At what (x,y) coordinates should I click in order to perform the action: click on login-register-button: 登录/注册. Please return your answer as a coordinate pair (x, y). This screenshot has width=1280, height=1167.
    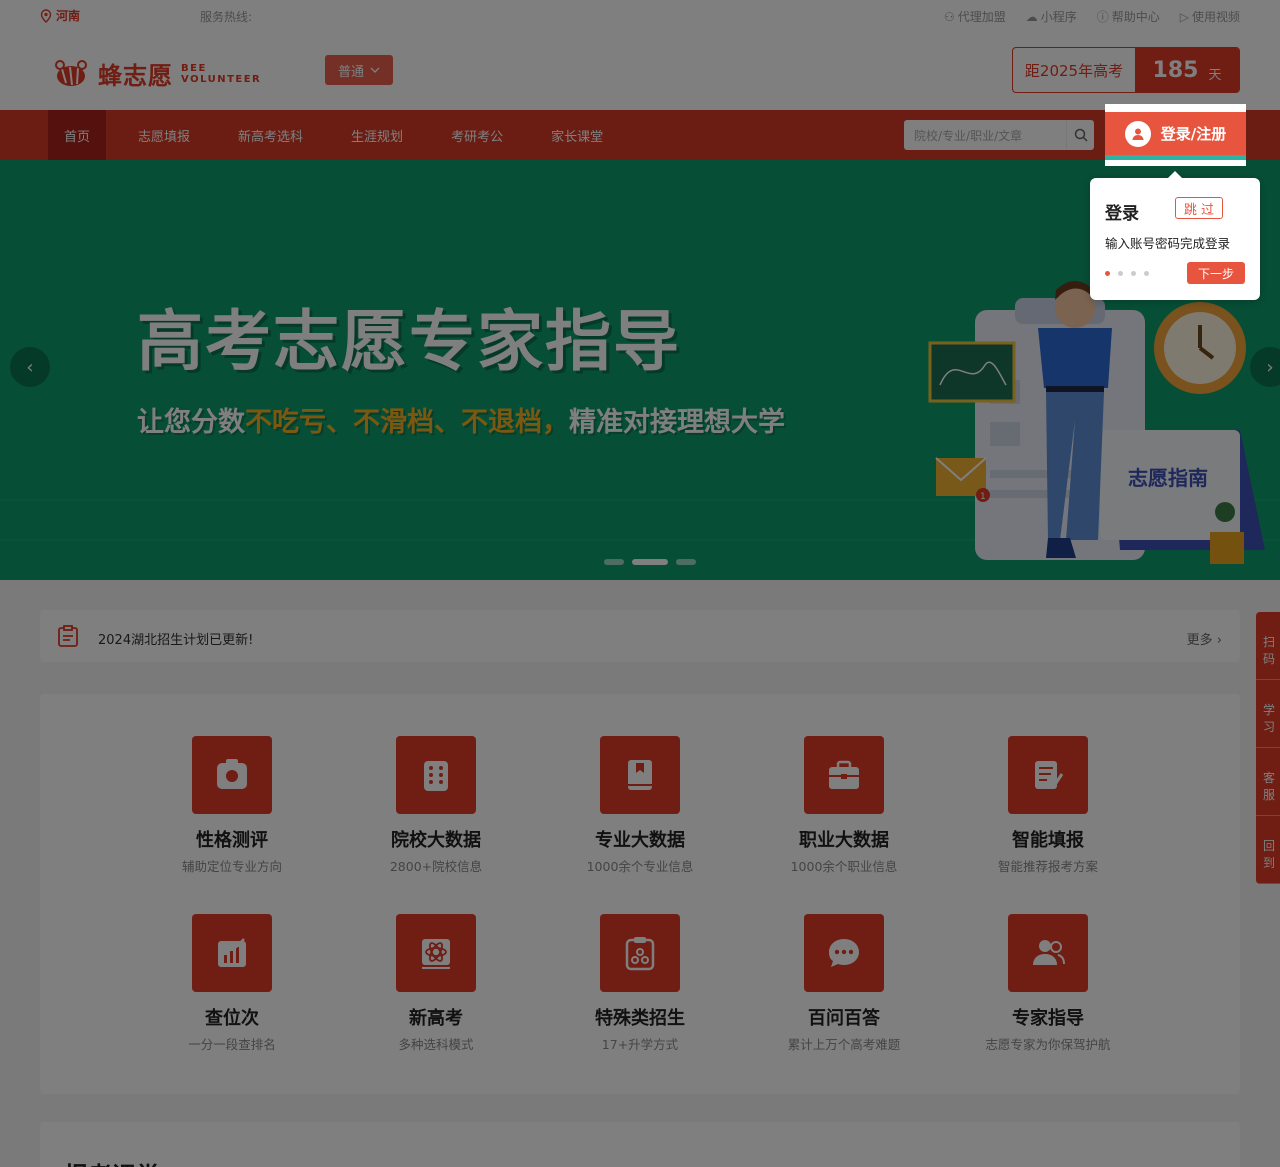
    Looking at the image, I should click on (1175, 136).